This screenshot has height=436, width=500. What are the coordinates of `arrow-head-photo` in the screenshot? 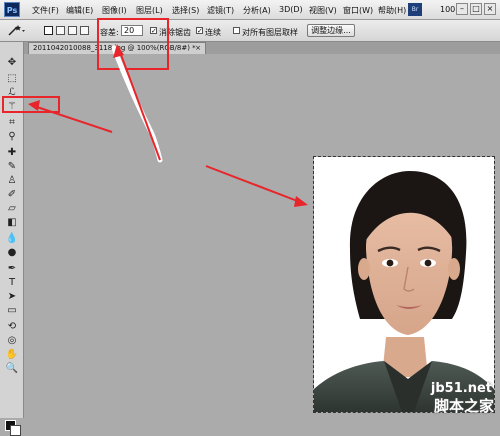 It's located at (301, 201).